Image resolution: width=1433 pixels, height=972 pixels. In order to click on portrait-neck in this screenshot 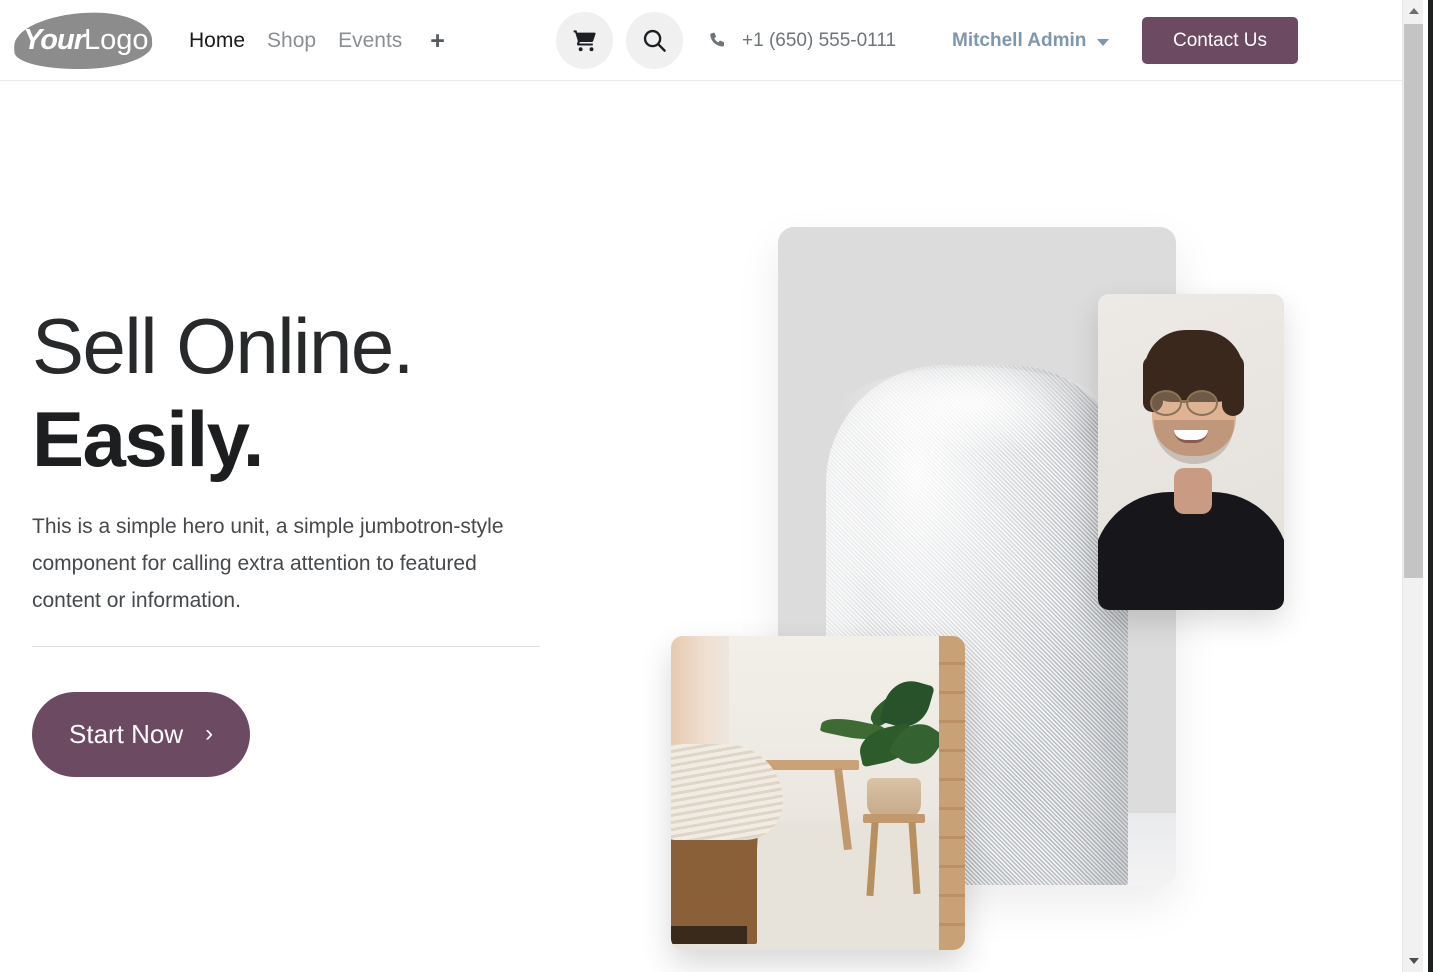, I will do `click(1193, 491)`.